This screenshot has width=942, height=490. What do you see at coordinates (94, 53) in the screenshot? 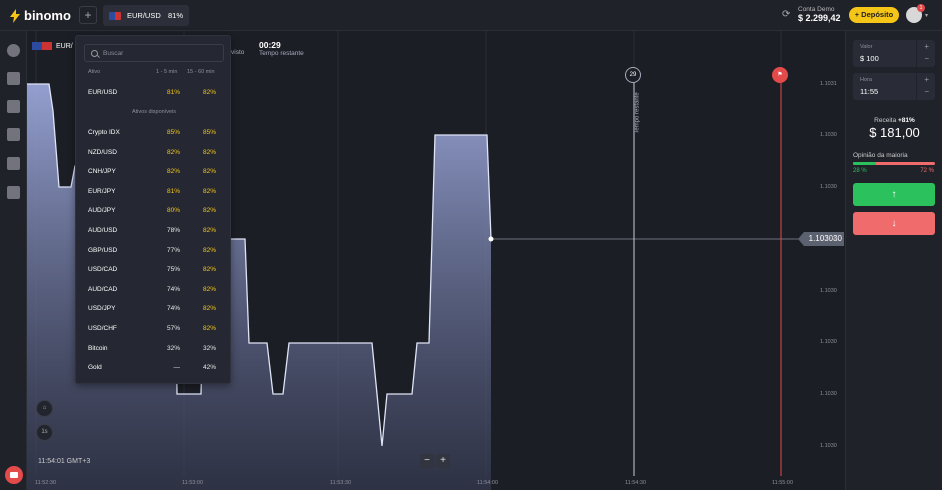
I see `search-icon` at bounding box center [94, 53].